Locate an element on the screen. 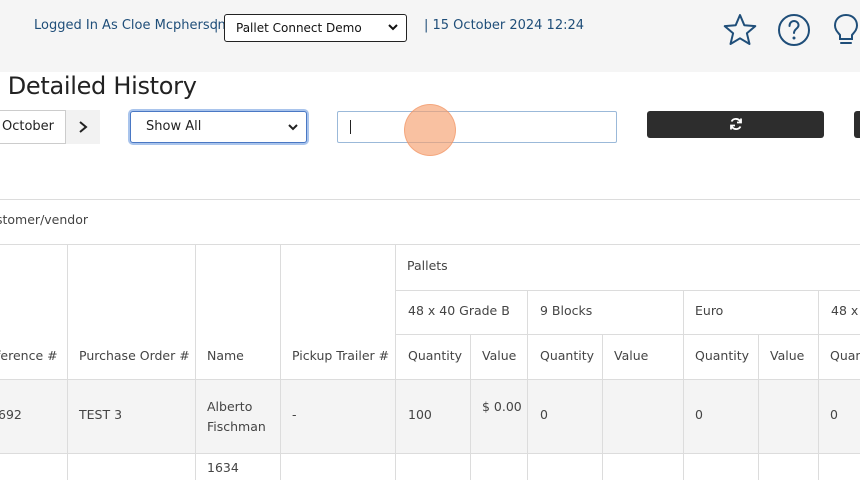 The height and width of the screenshot is (480, 860). column-header-quantity: Quan is located at coordinates (845, 355).